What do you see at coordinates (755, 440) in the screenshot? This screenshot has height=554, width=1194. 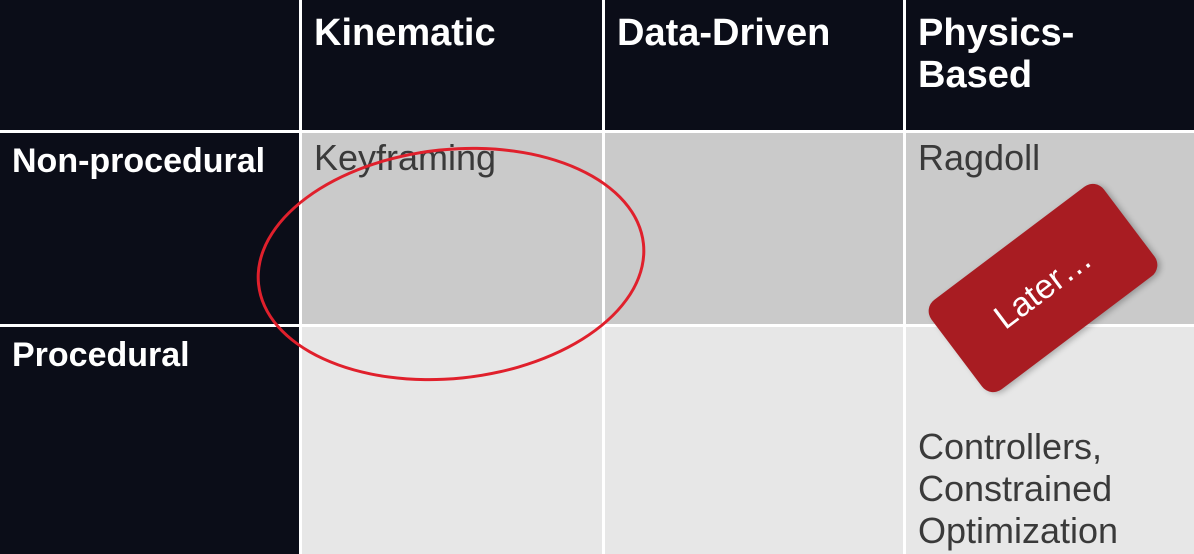 I see `cell-procedural-data-driven` at bounding box center [755, 440].